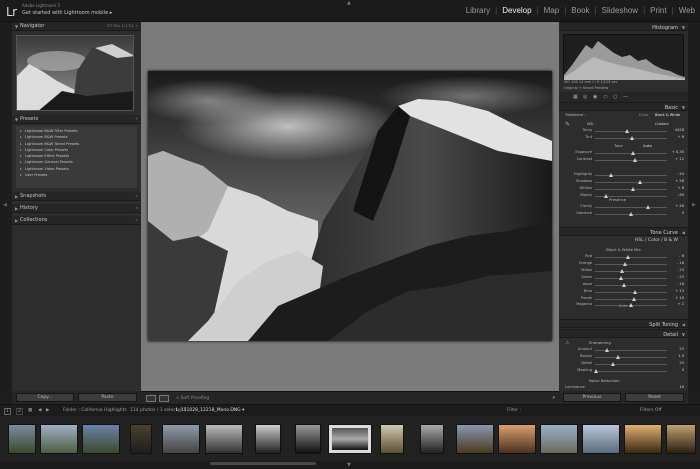  I want to click on slider-value: - 16, so click(680, 263).